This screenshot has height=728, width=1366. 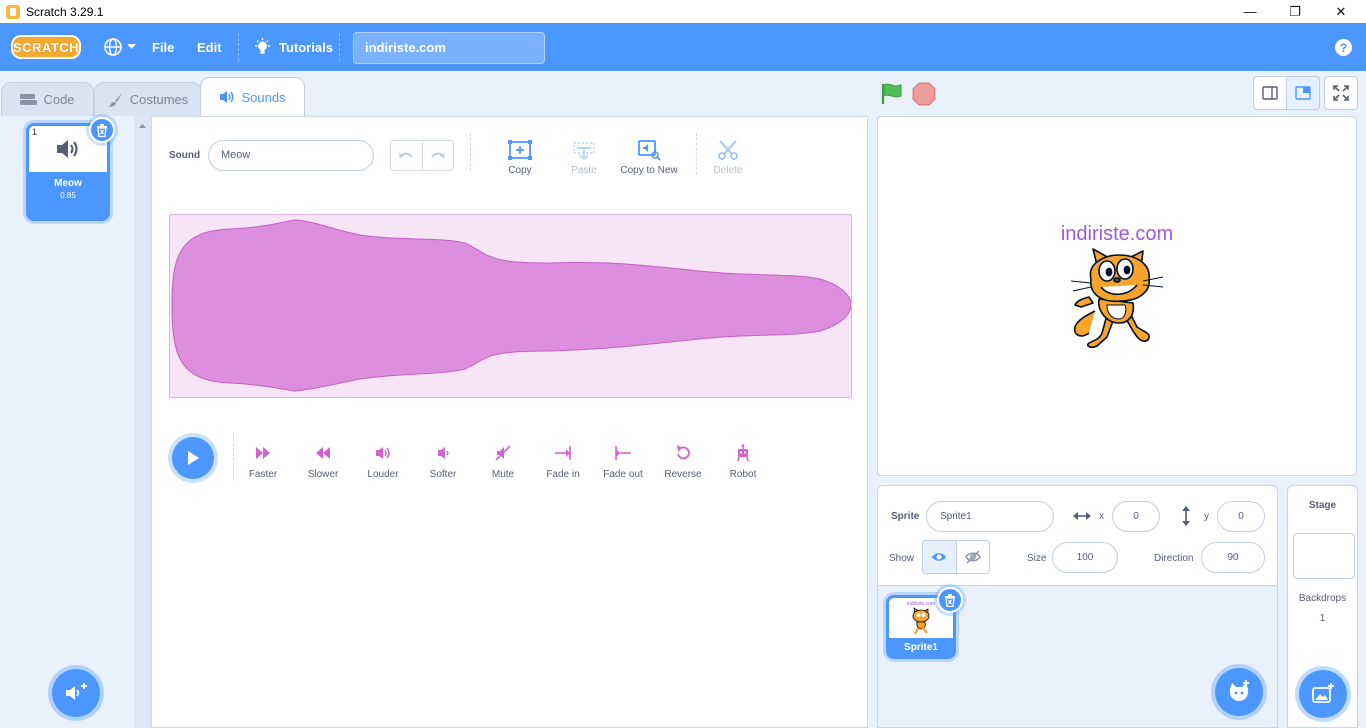 I want to click on direction-label: Direction, so click(x=1174, y=558).